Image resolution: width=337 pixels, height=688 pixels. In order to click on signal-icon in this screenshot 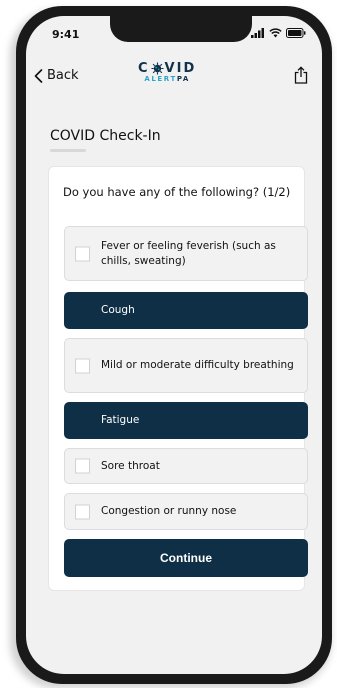, I will do `click(257, 33)`.